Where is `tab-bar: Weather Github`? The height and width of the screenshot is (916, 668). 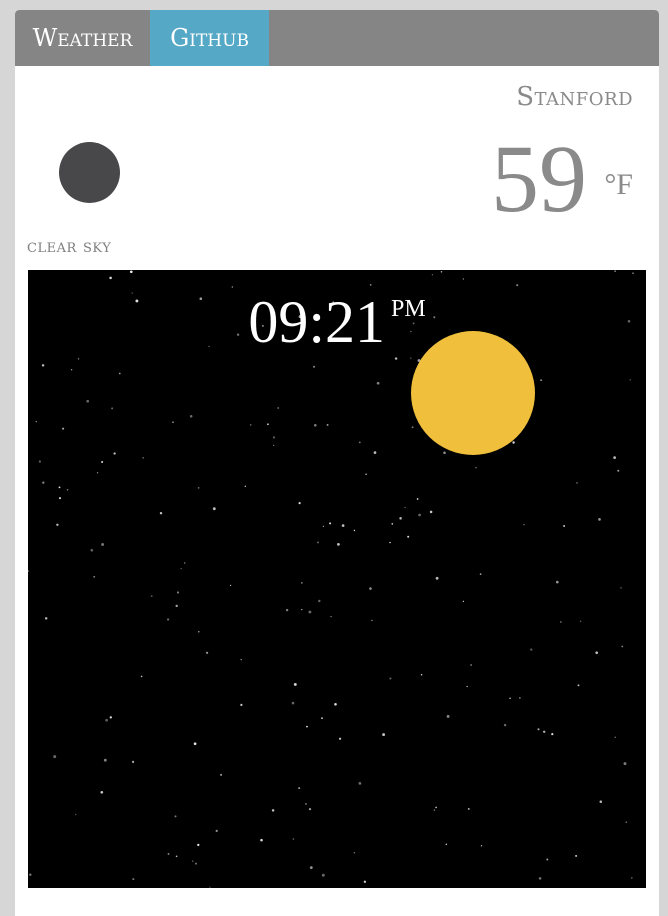
tab-bar: Weather Github is located at coordinates (337, 38).